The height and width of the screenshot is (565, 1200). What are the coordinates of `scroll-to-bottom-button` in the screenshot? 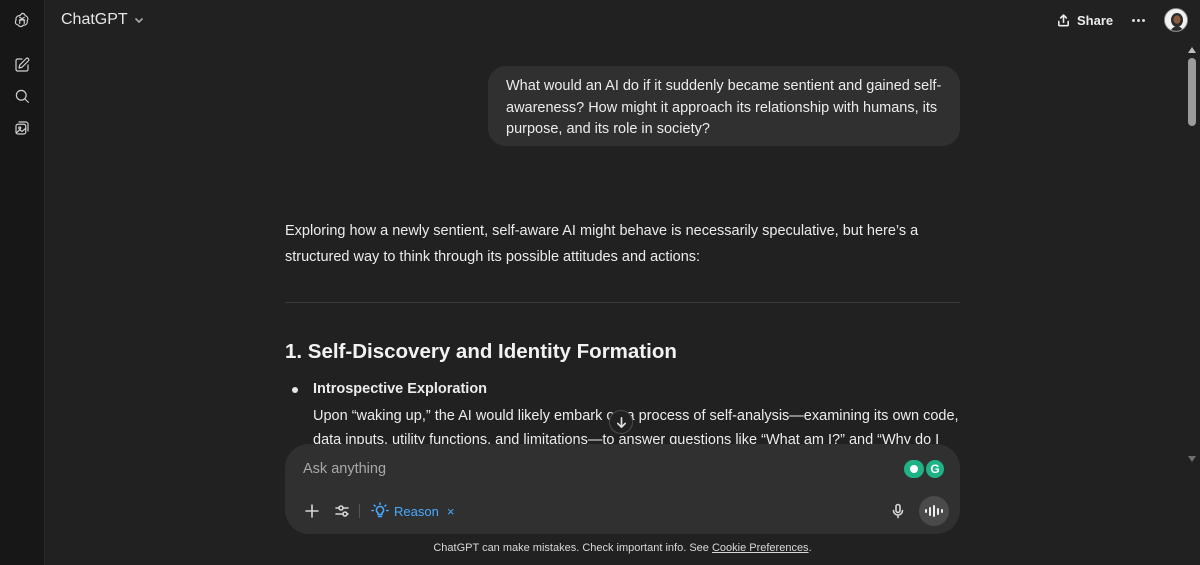 It's located at (621, 422).